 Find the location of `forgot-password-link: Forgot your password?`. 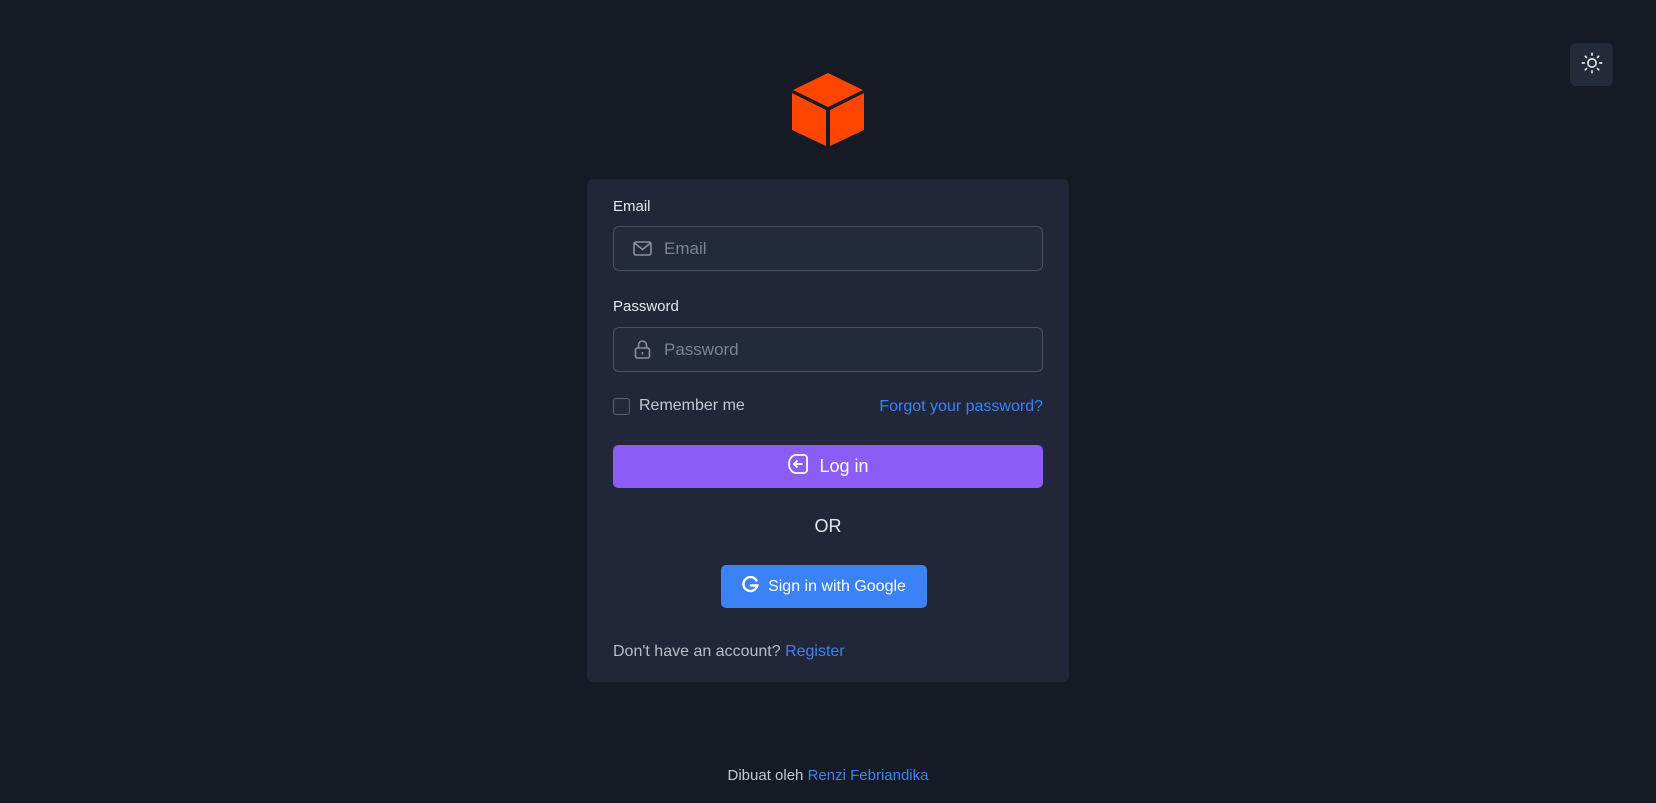

forgot-password-link: Forgot your password? is located at coordinates (961, 407).